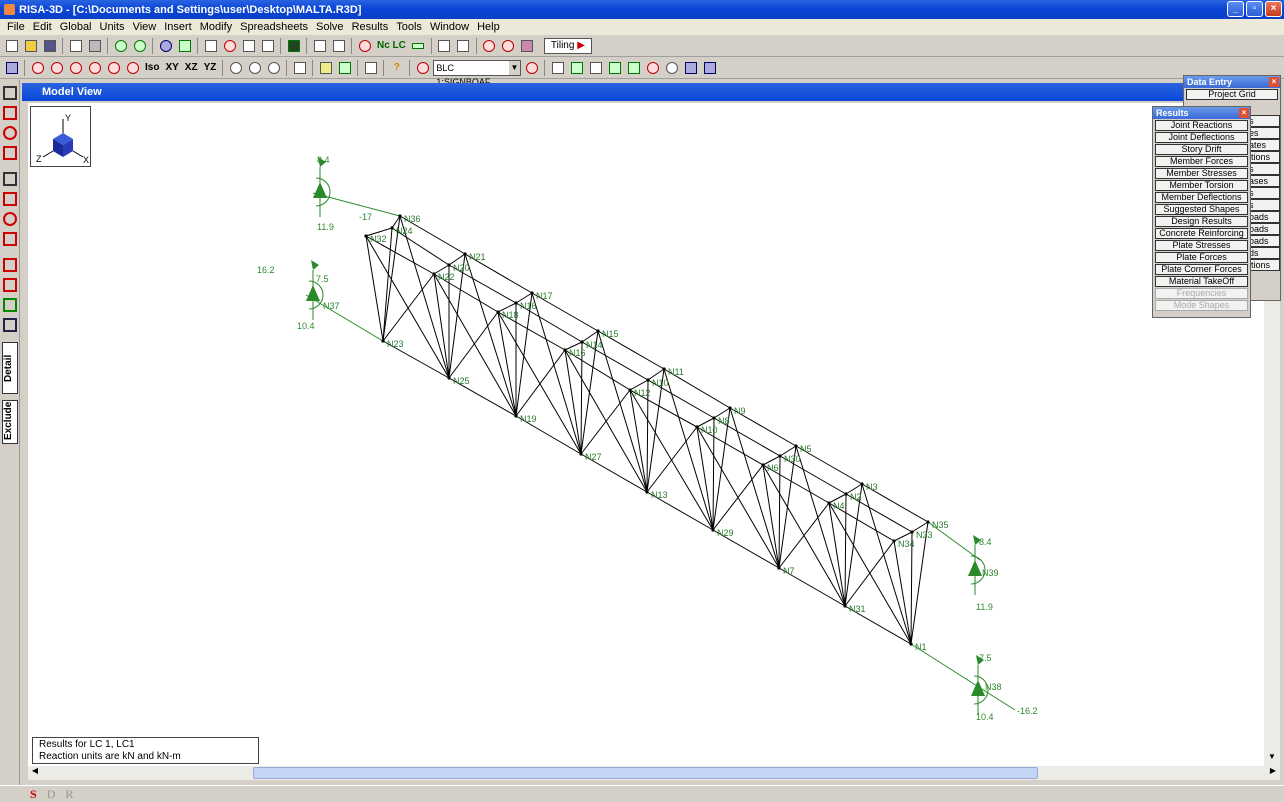 The width and height of the screenshot is (1284, 802). I want to click on results-icon, so click(364, 45).